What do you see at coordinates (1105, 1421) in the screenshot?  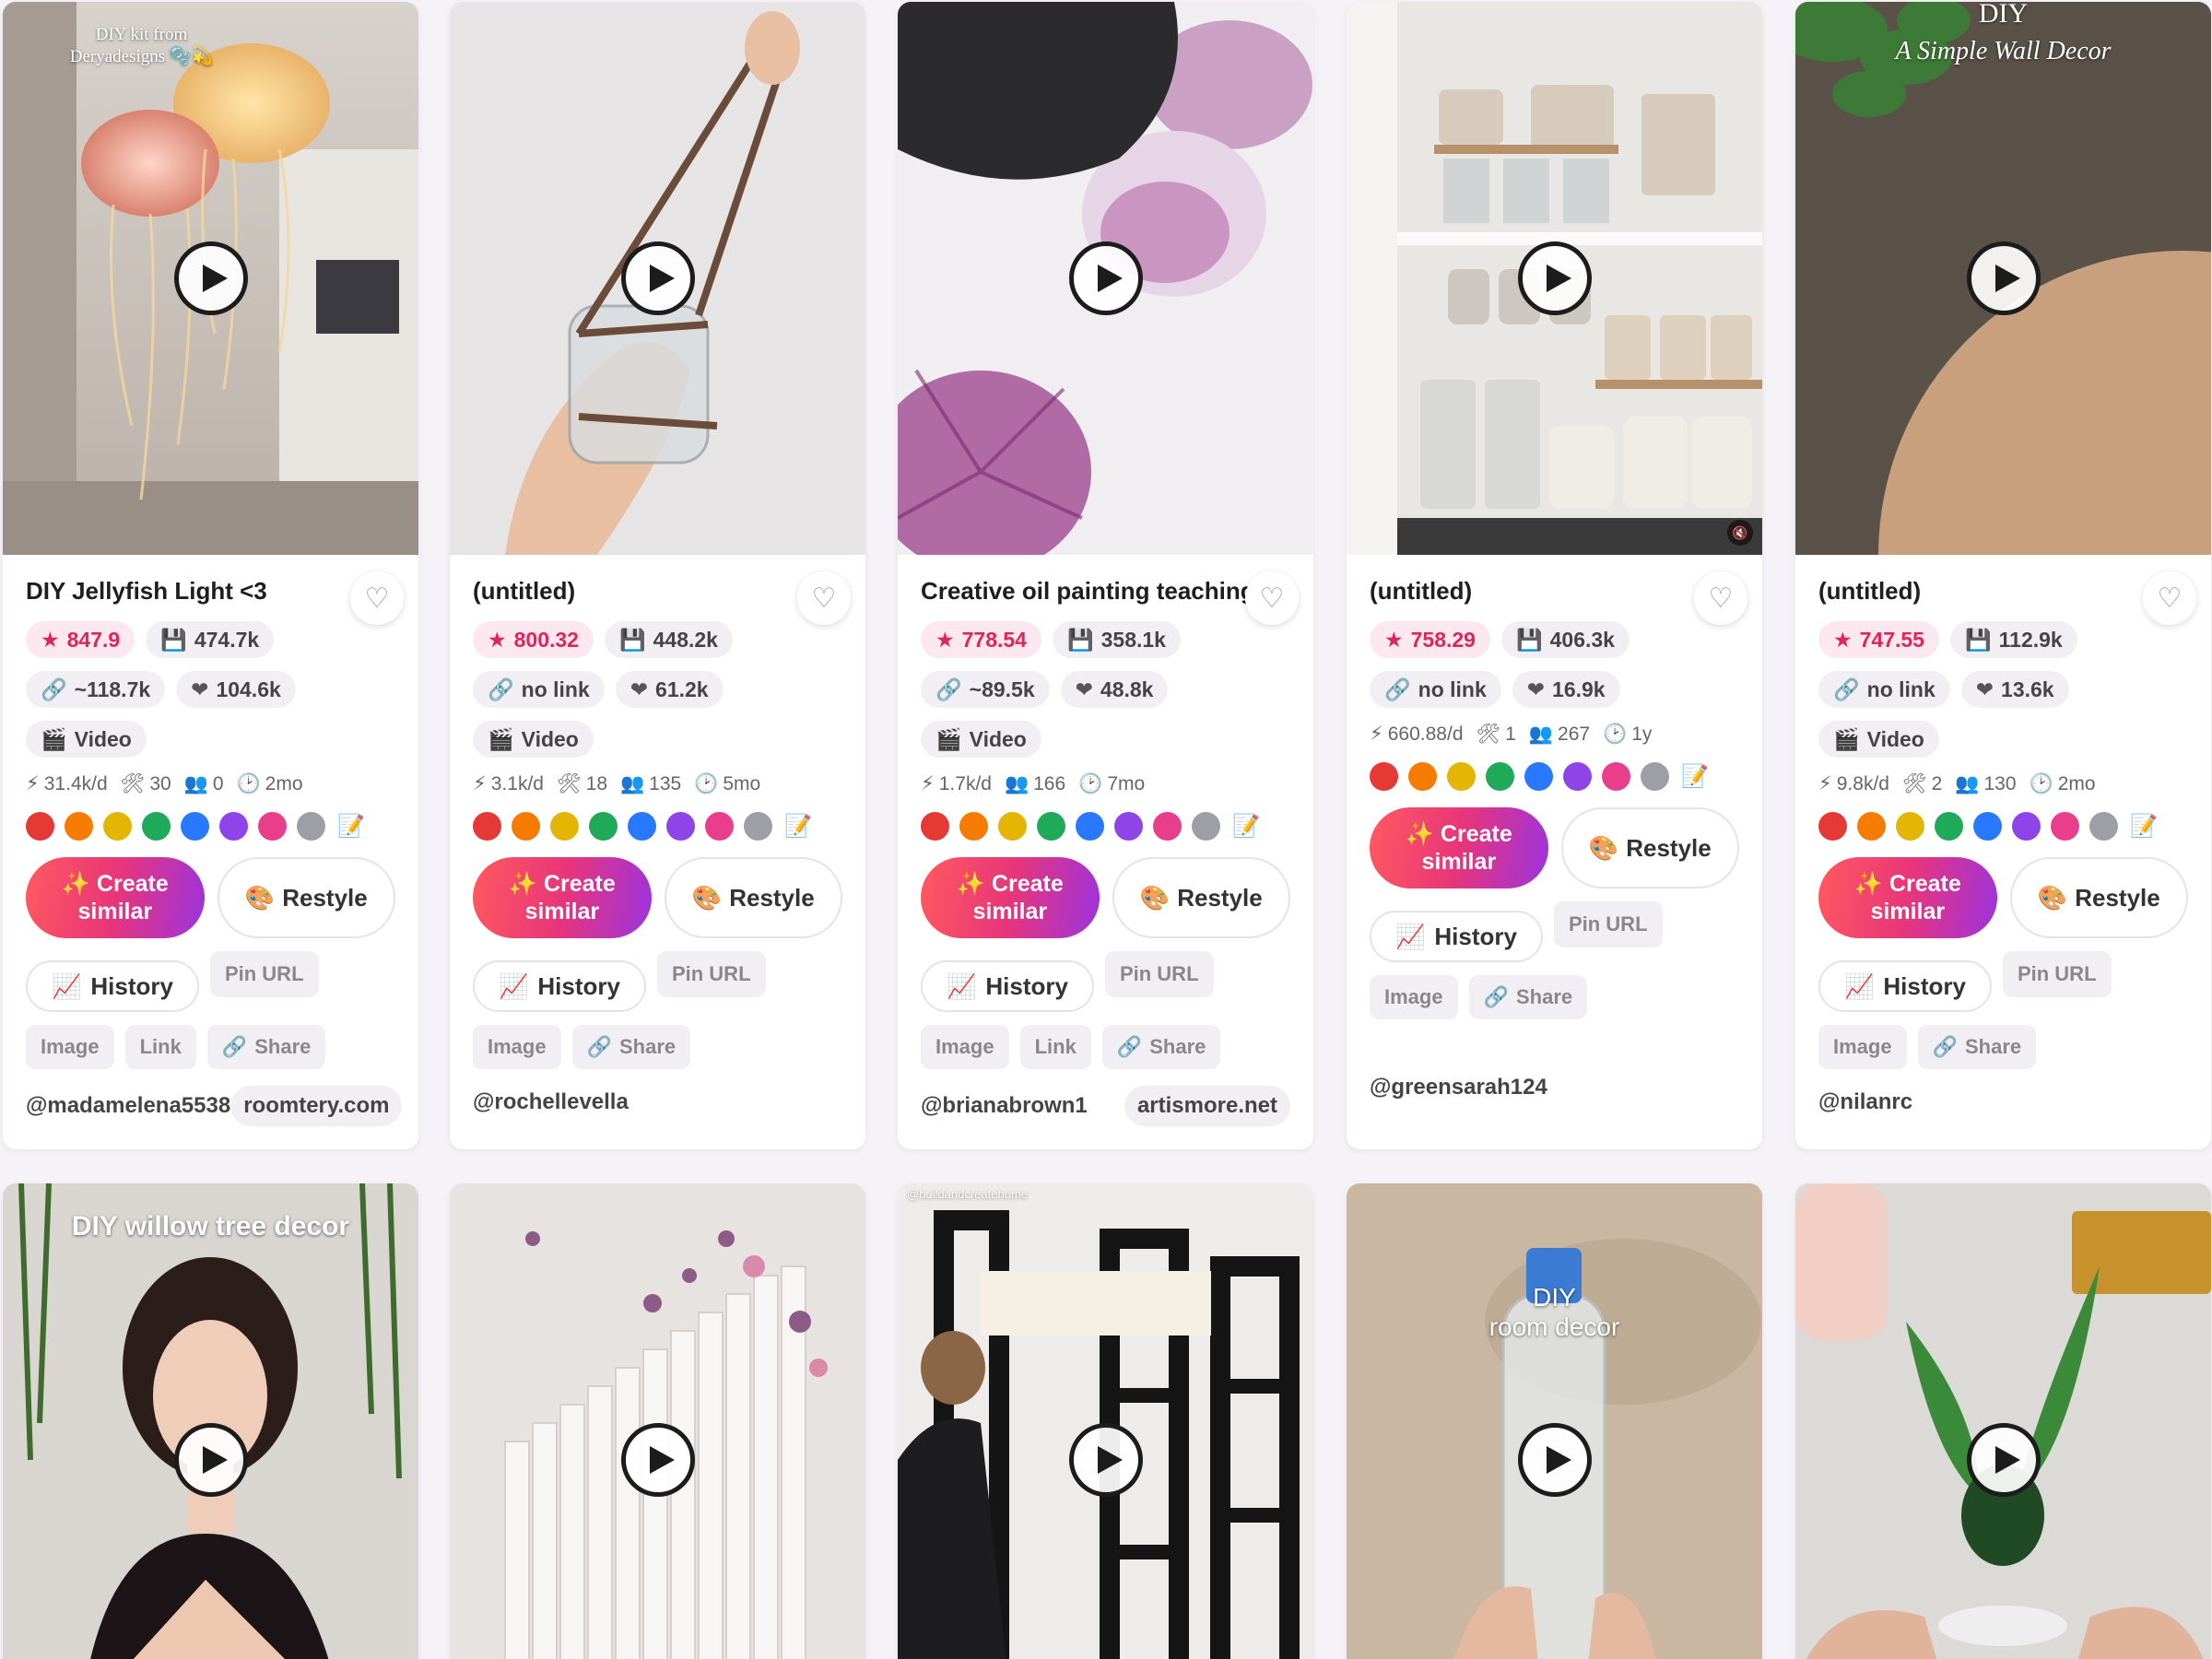 I see `video-thumbnail: @buildandcreatehome` at bounding box center [1105, 1421].